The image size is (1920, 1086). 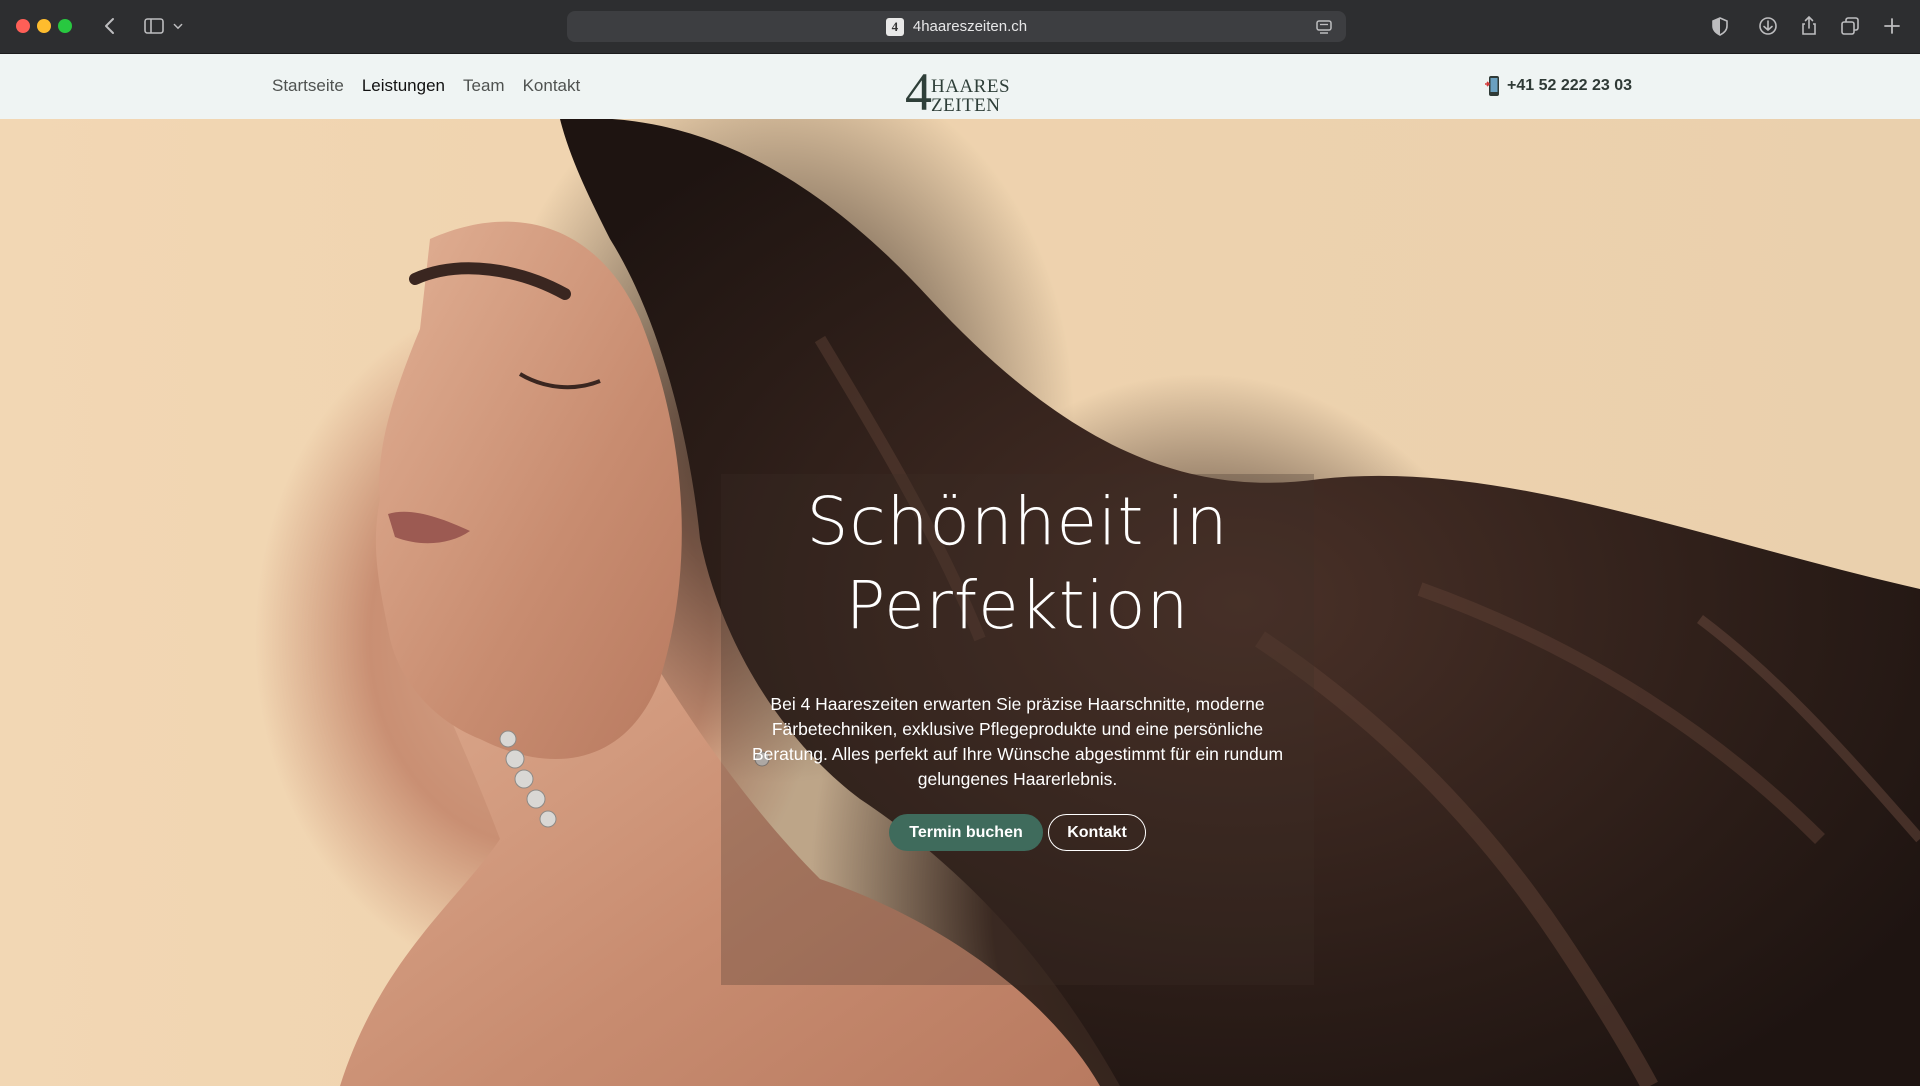 I want to click on sidebar-icon, so click(x=154, y=26).